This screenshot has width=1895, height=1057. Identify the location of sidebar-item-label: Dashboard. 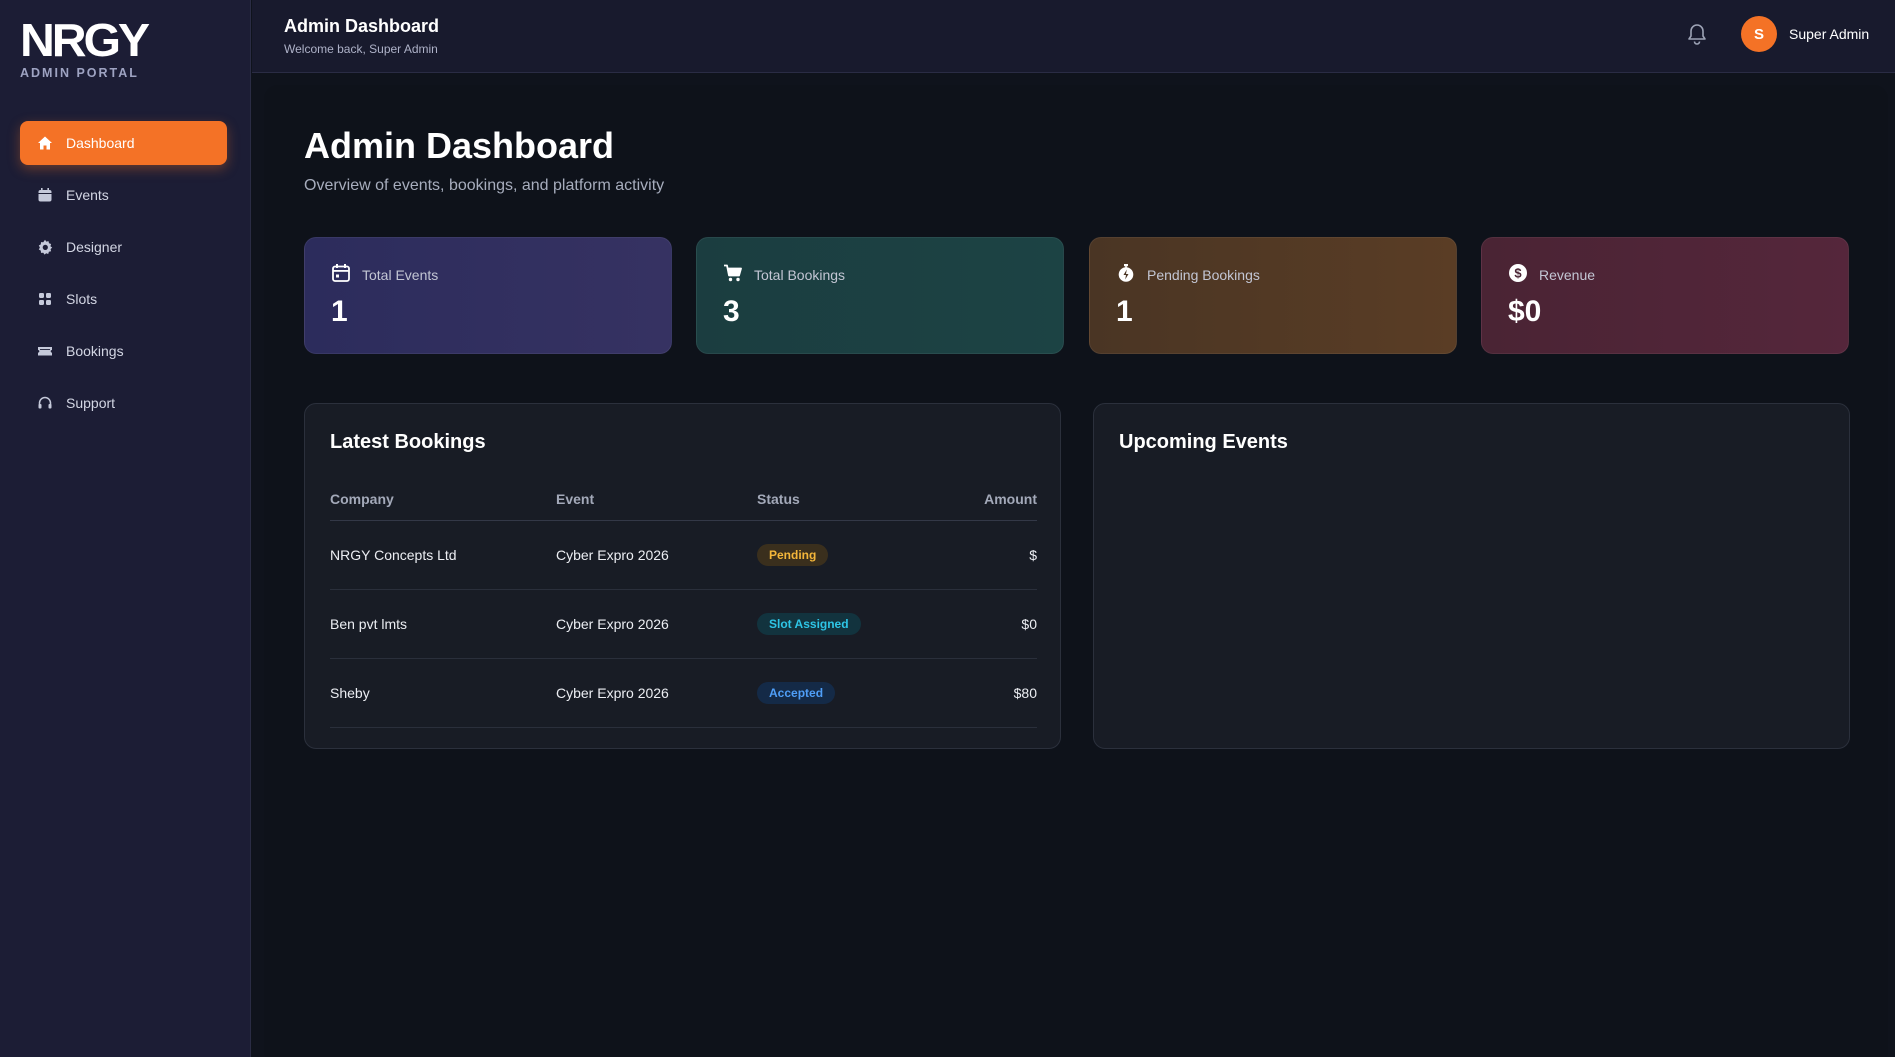
(100, 143).